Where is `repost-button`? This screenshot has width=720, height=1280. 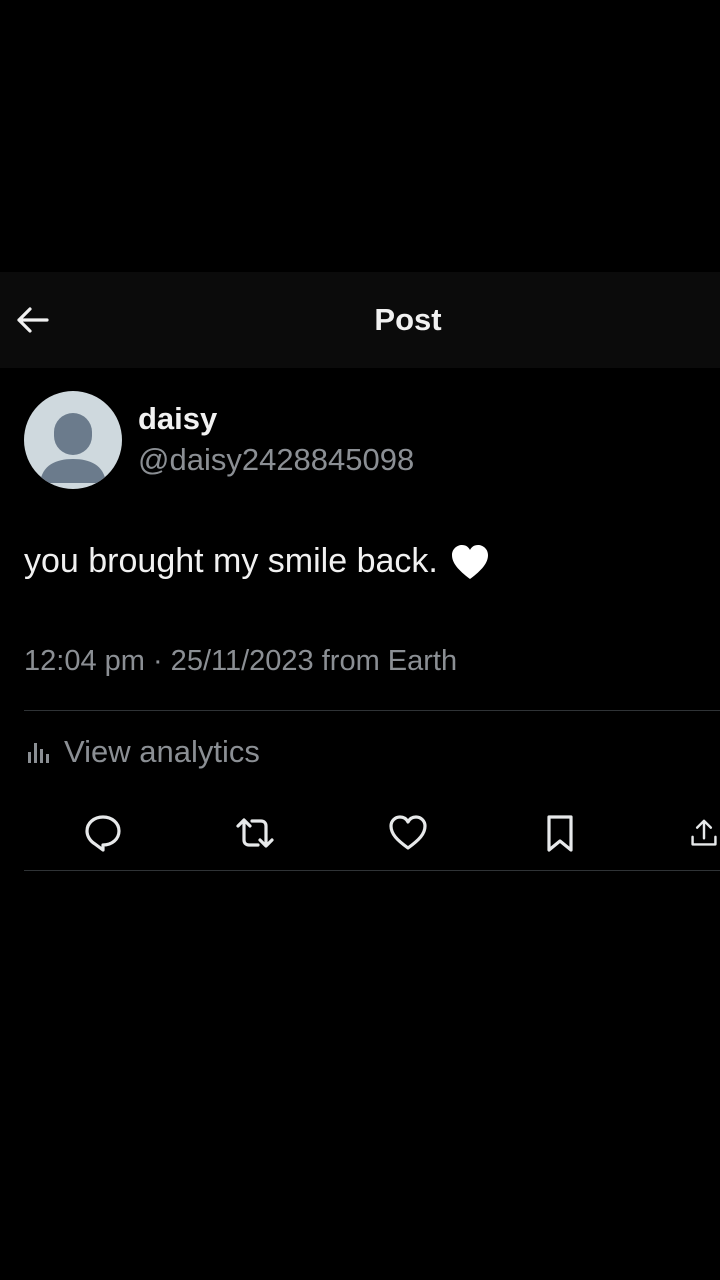 repost-button is located at coordinates (255, 833).